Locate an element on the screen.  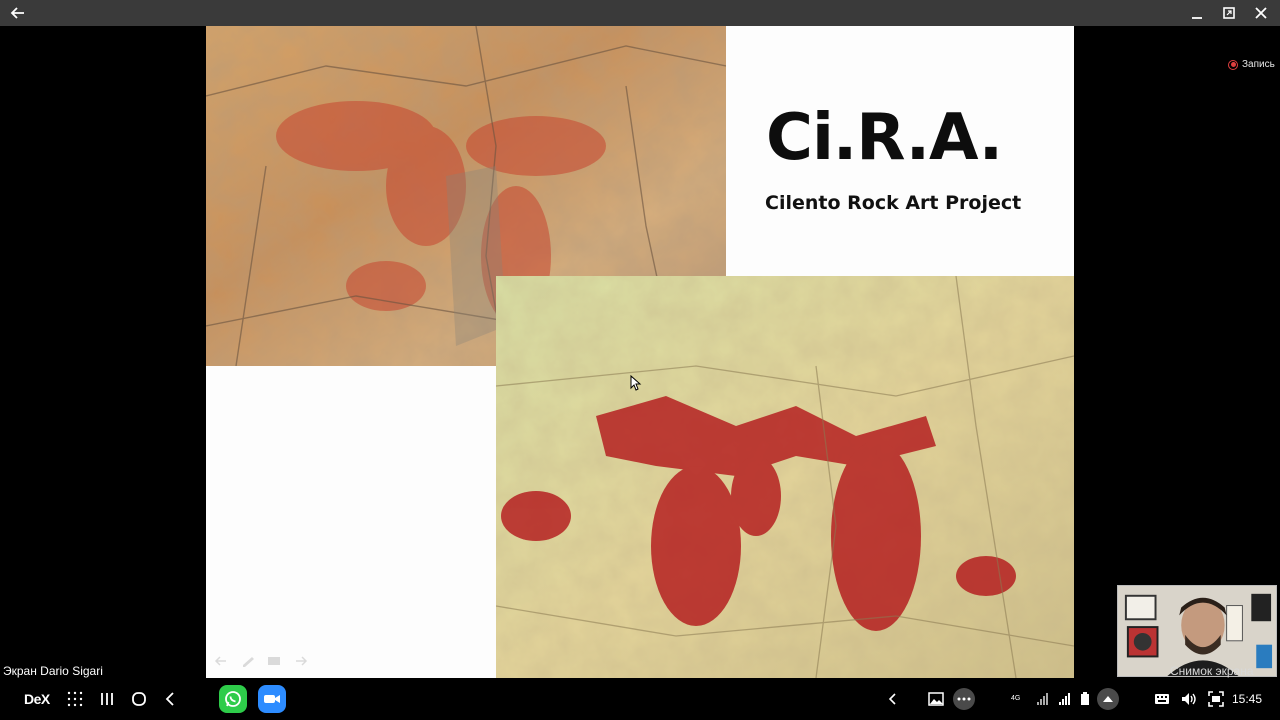
screenshot-icon is located at coordinates (1216, 699).